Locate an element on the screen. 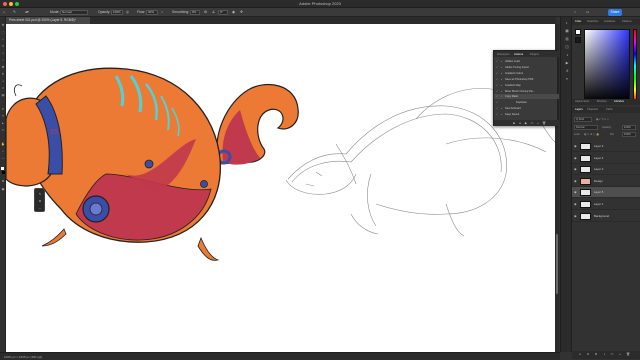 The width and height of the screenshot is (640, 360). layer-fill-field: 100% is located at coordinates (629, 134).